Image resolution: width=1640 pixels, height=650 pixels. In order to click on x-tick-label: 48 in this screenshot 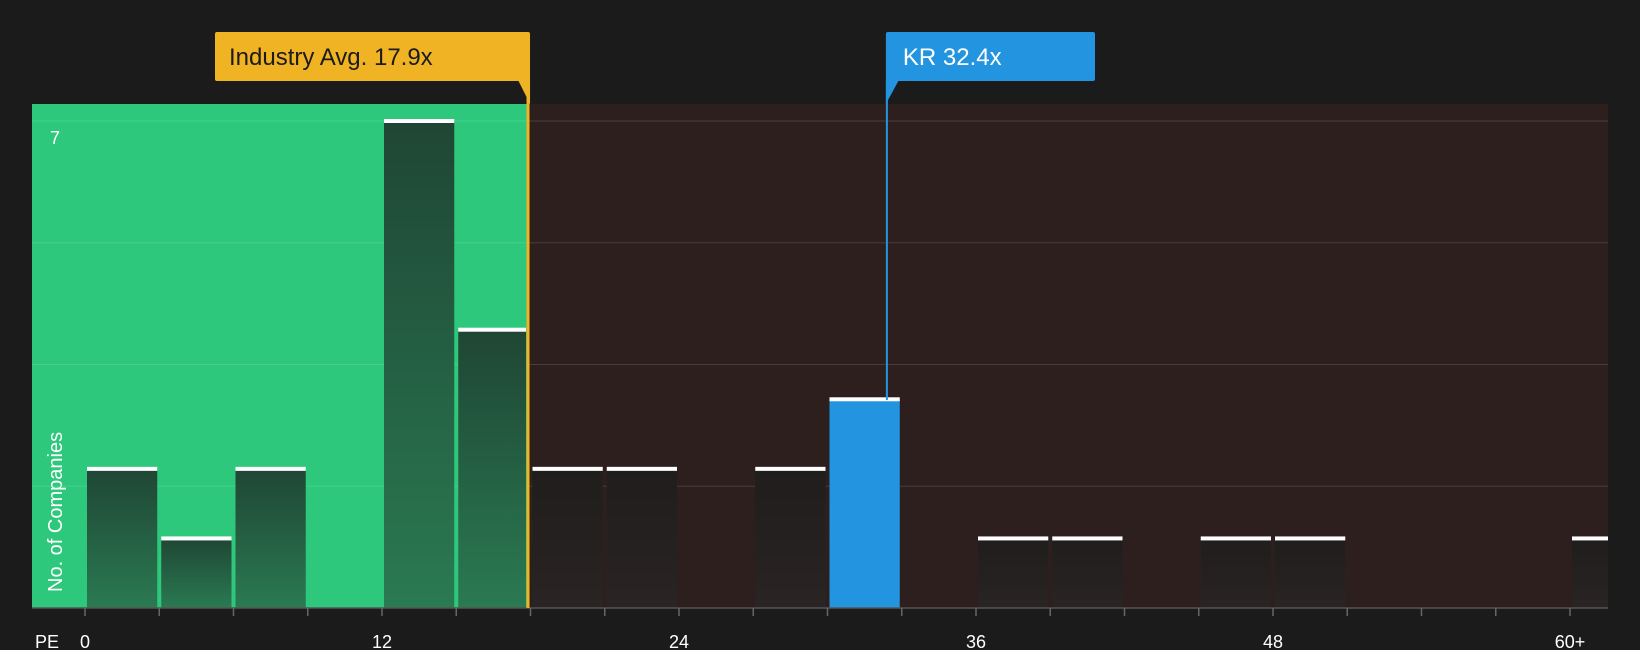, I will do `click(1273, 641)`.